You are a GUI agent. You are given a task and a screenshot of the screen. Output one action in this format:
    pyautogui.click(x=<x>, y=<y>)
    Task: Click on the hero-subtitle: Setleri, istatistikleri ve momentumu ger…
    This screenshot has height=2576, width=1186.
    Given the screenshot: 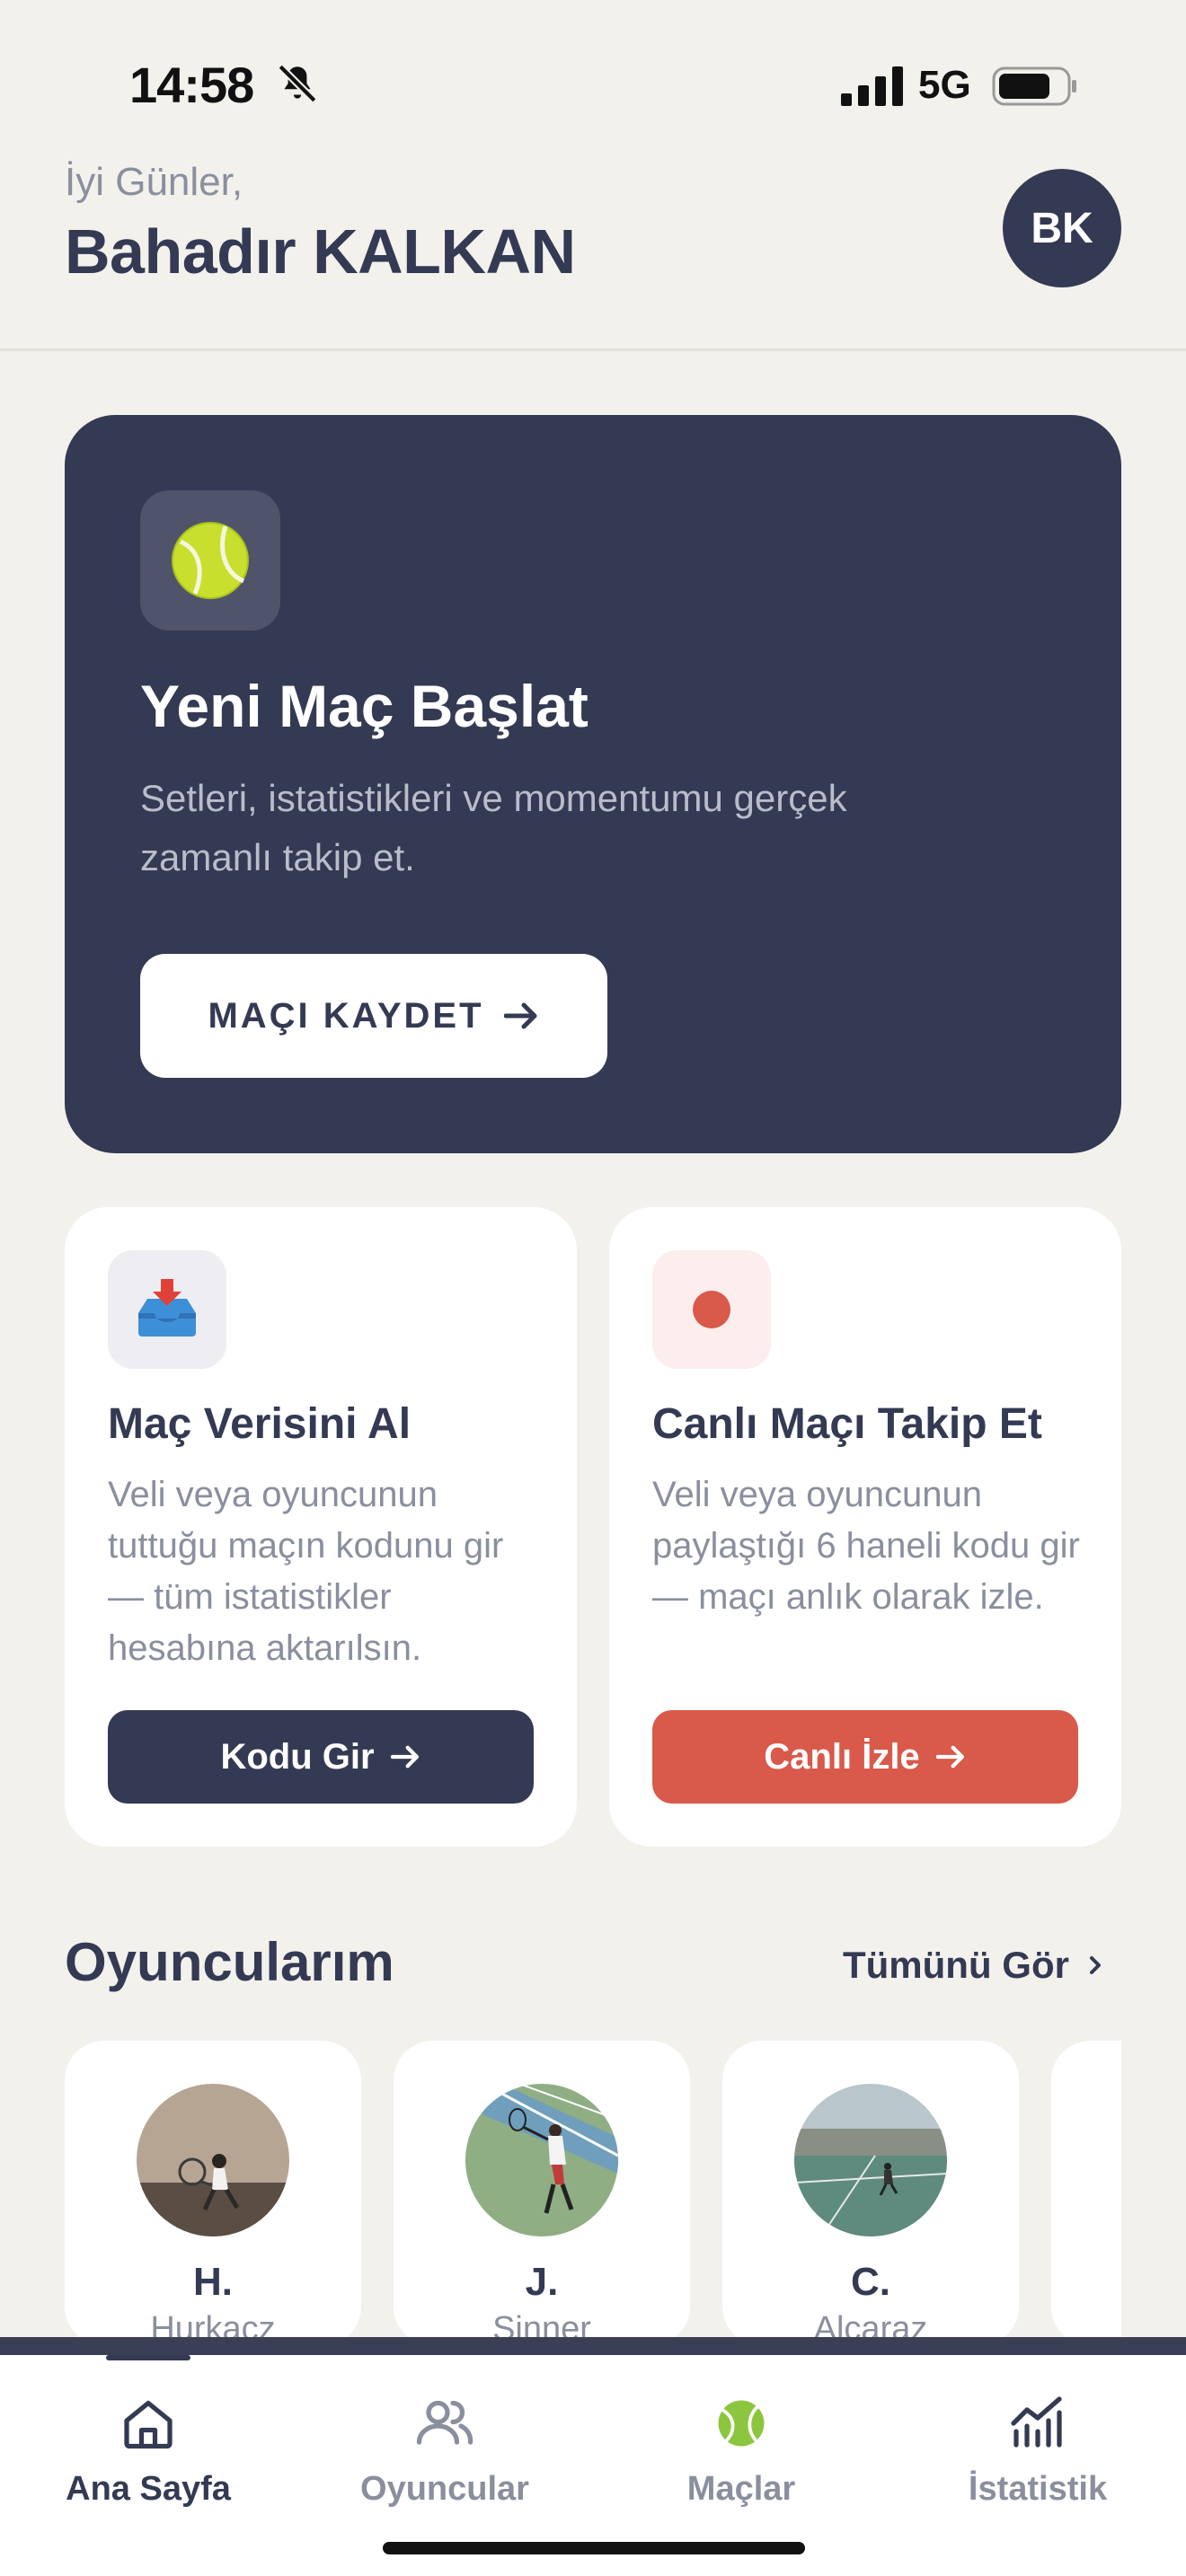 What is the action you would take?
    pyautogui.click(x=493, y=827)
    